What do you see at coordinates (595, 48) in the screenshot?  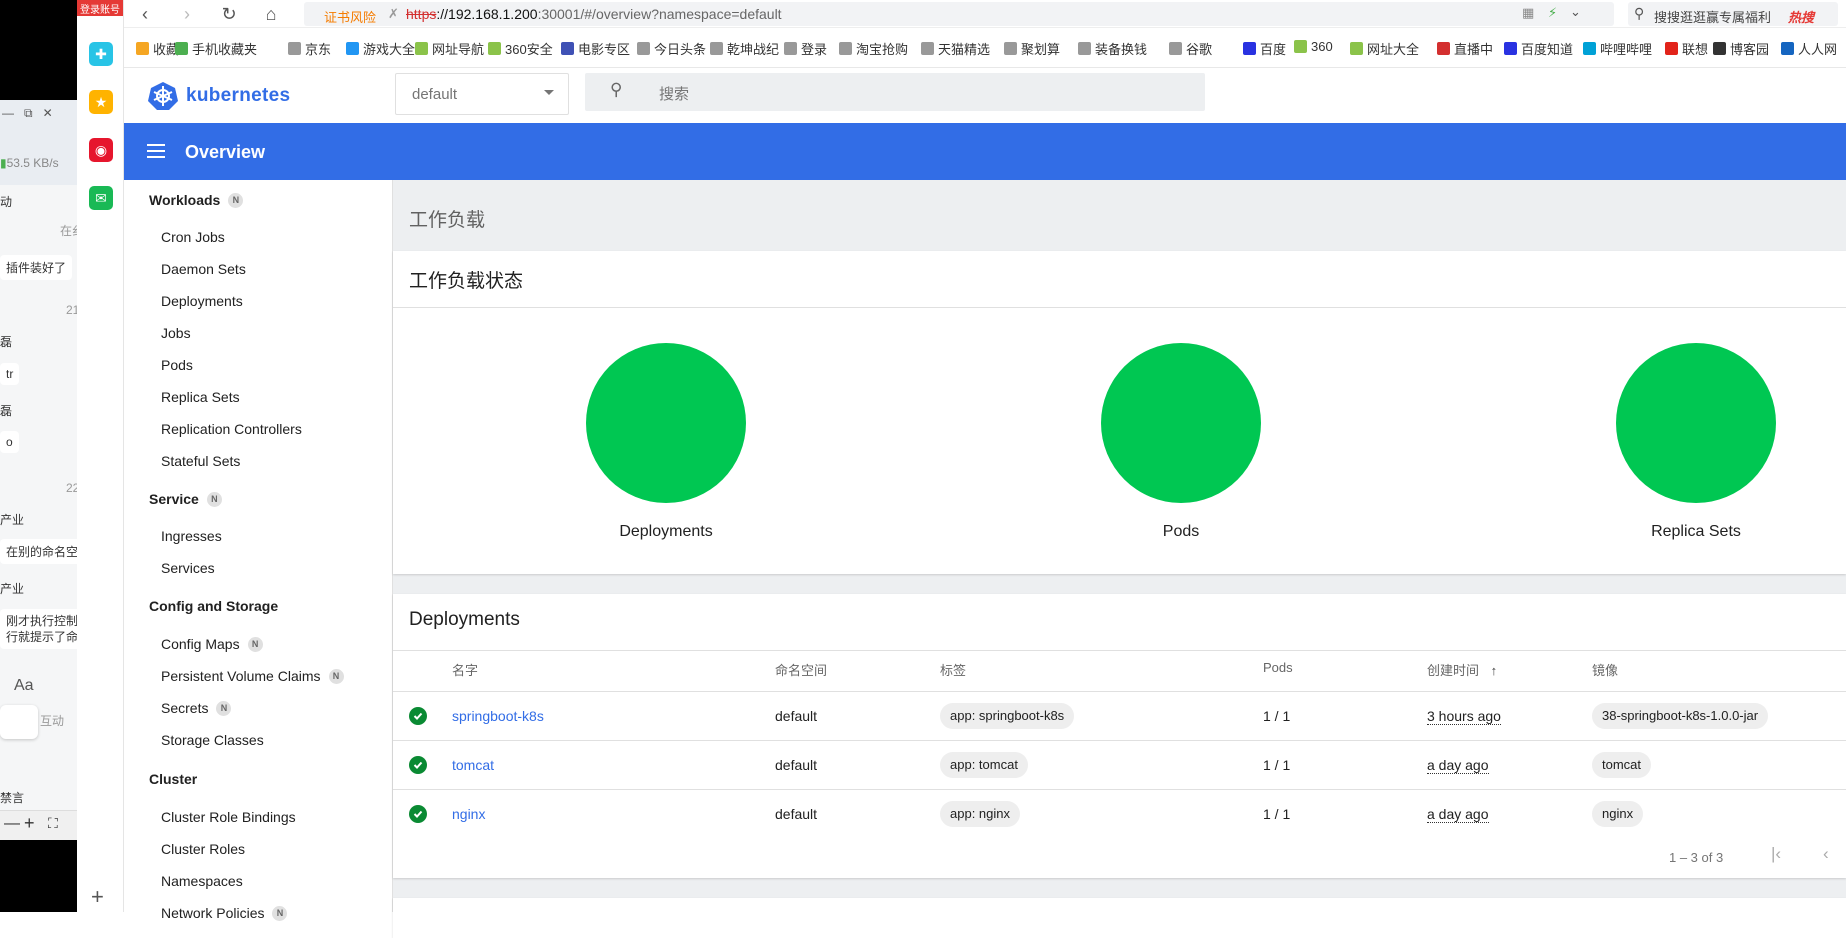 I see `bookmark-item: 电影专区` at bounding box center [595, 48].